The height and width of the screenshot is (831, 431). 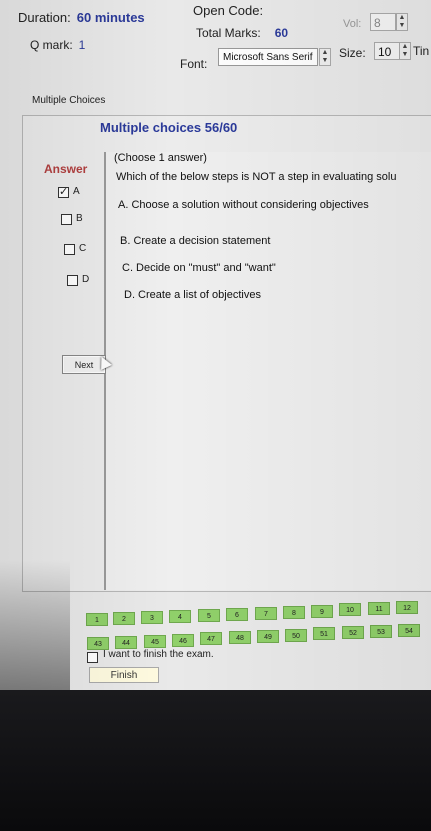 What do you see at coordinates (352, 24) in the screenshot?
I see `vol-label: Vol:` at bounding box center [352, 24].